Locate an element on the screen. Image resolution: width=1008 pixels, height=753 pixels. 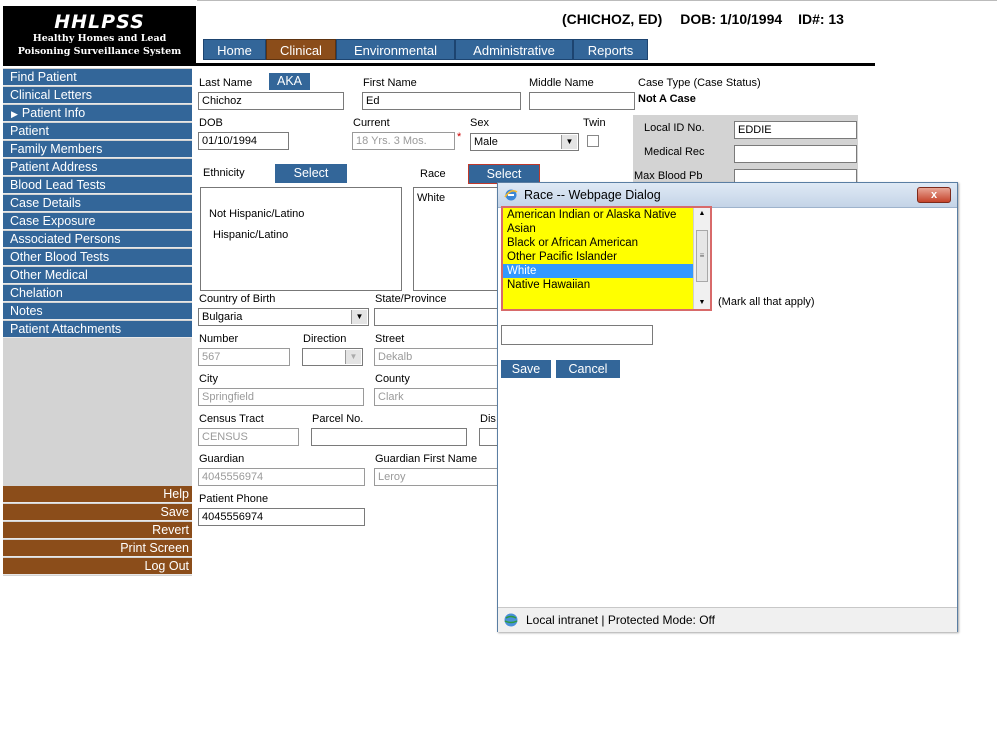
logo-line2: Poisoning Surveillance System is located at coordinates (99, 51).